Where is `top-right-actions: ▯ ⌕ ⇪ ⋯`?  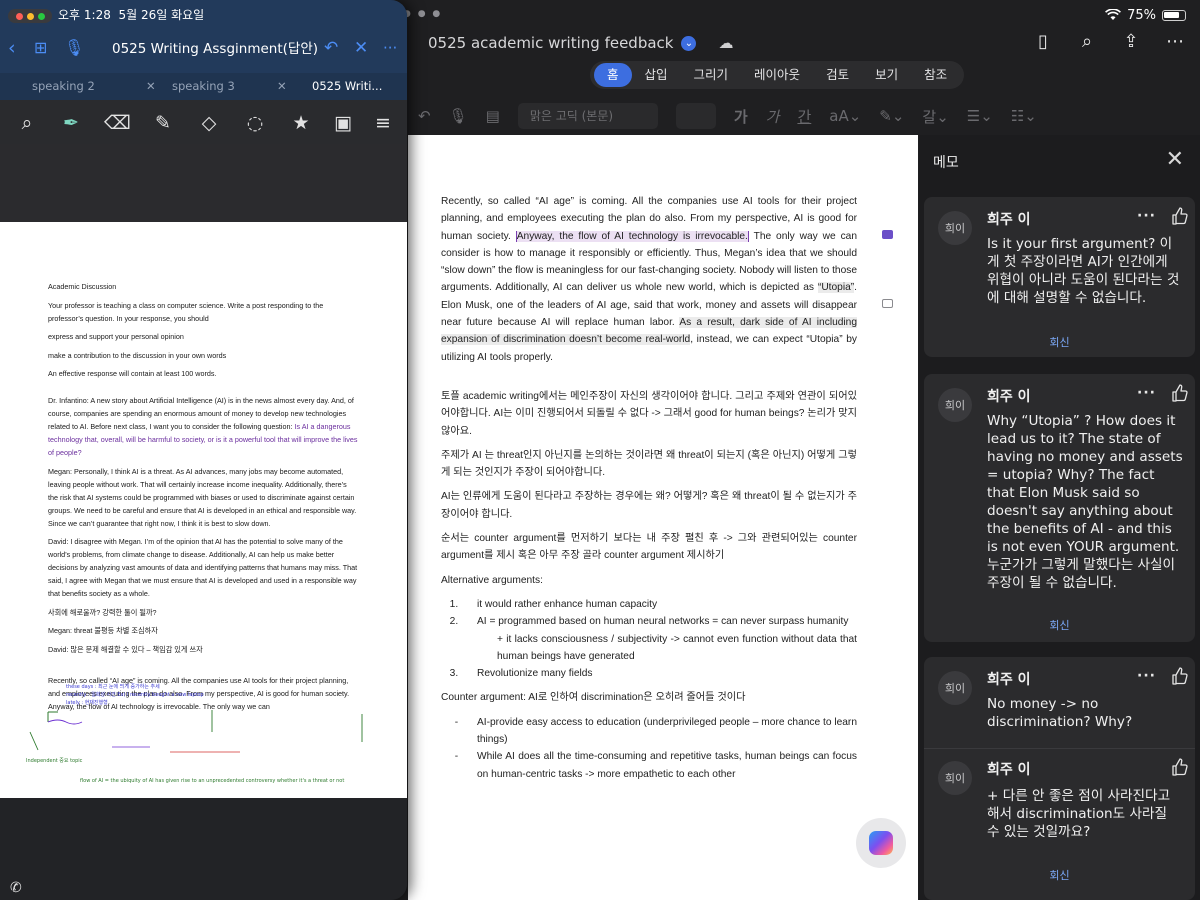
top-right-actions: ▯ ⌕ ⇪ ⋯ is located at coordinates (1109, 41).